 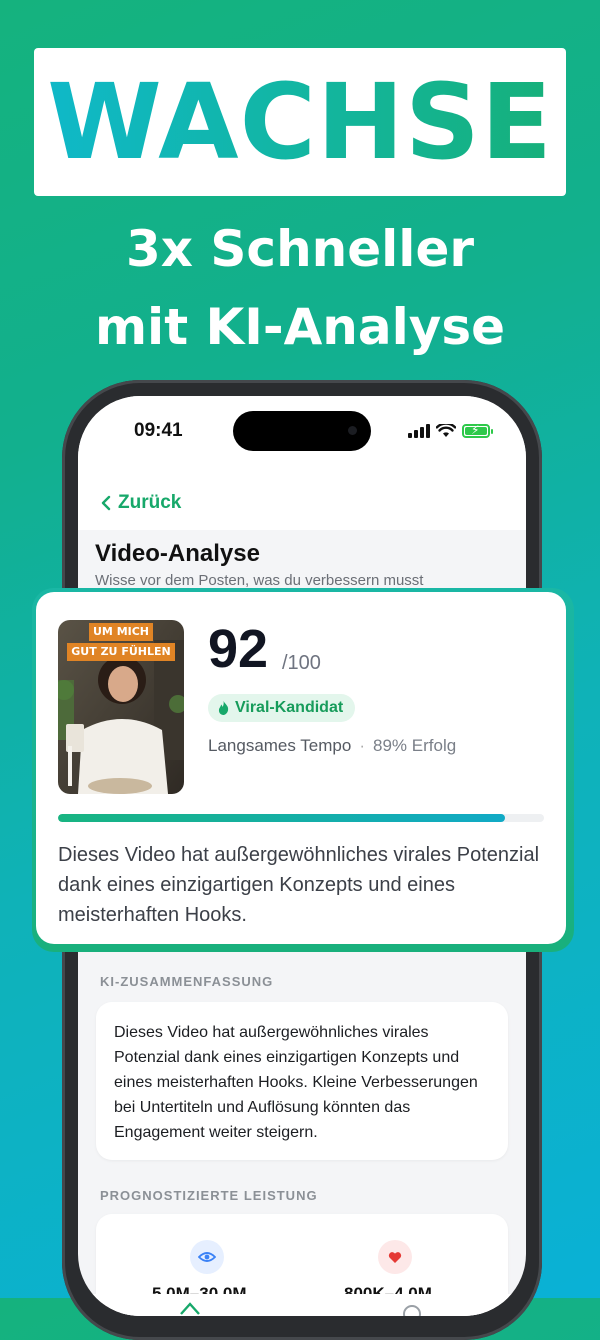 I want to click on back-label: Zurück, so click(x=150, y=502).